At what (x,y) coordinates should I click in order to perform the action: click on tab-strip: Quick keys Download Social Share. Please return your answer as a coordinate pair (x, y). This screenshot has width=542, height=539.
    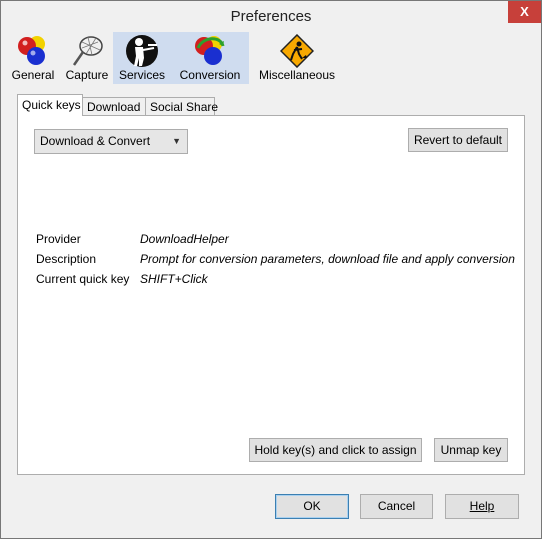
    Looking at the image, I should click on (117, 105).